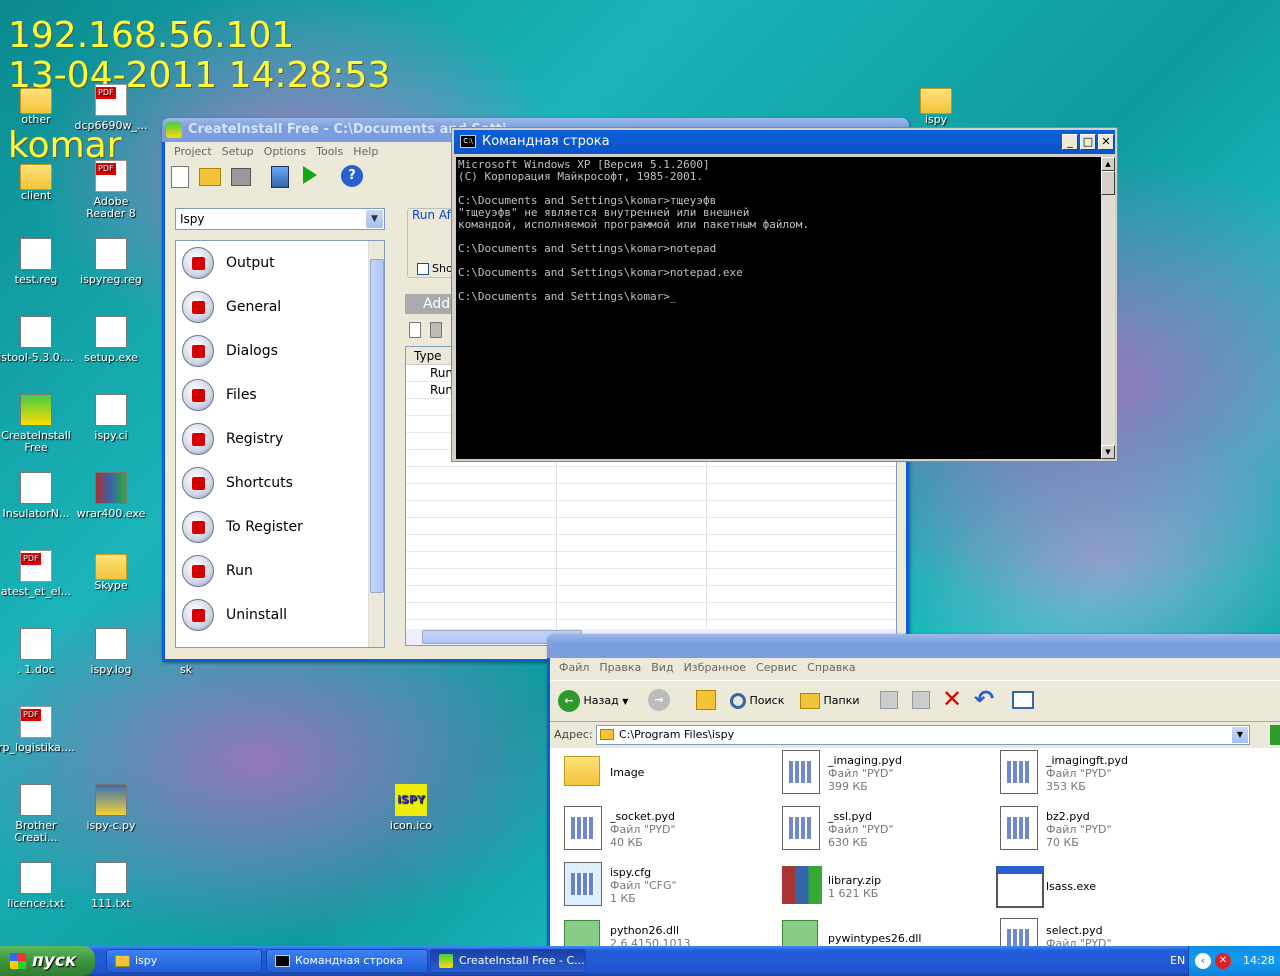 The width and height of the screenshot is (1280, 976). Describe the element at coordinates (271, 307) in the screenshot. I see `sidebar-item-general: General` at that location.